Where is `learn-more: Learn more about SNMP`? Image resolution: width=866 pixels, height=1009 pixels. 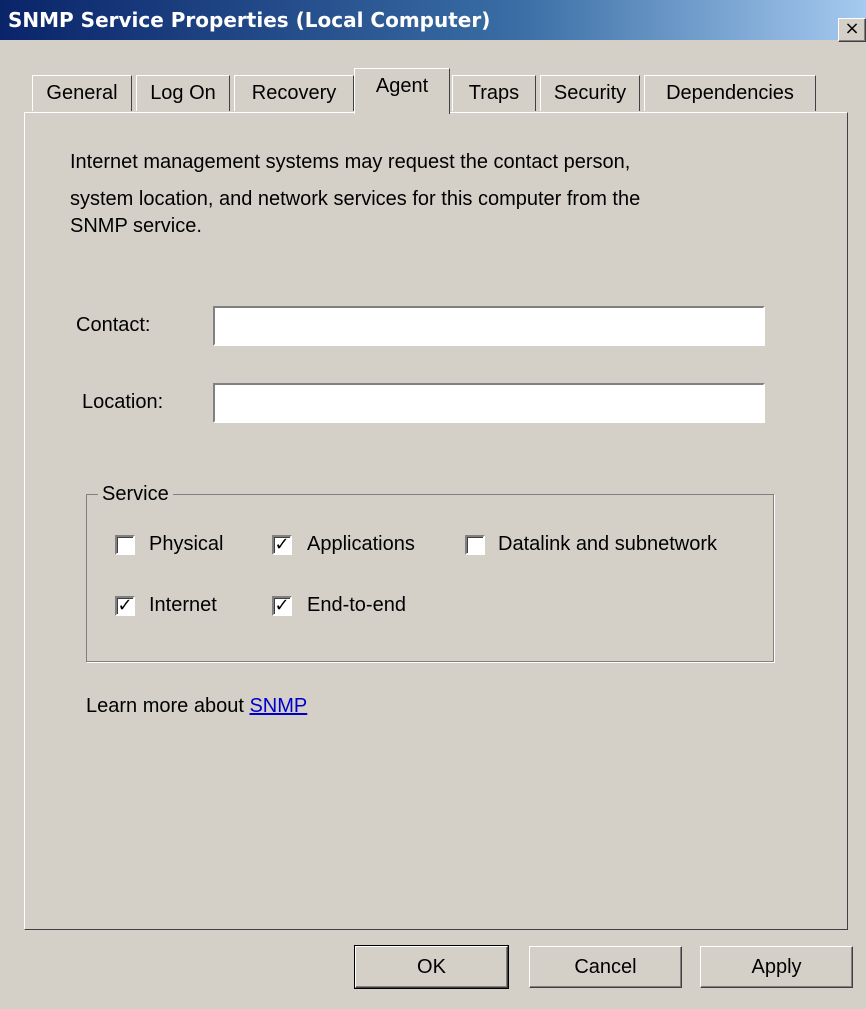
learn-more: Learn more about SNMP is located at coordinates (196, 706).